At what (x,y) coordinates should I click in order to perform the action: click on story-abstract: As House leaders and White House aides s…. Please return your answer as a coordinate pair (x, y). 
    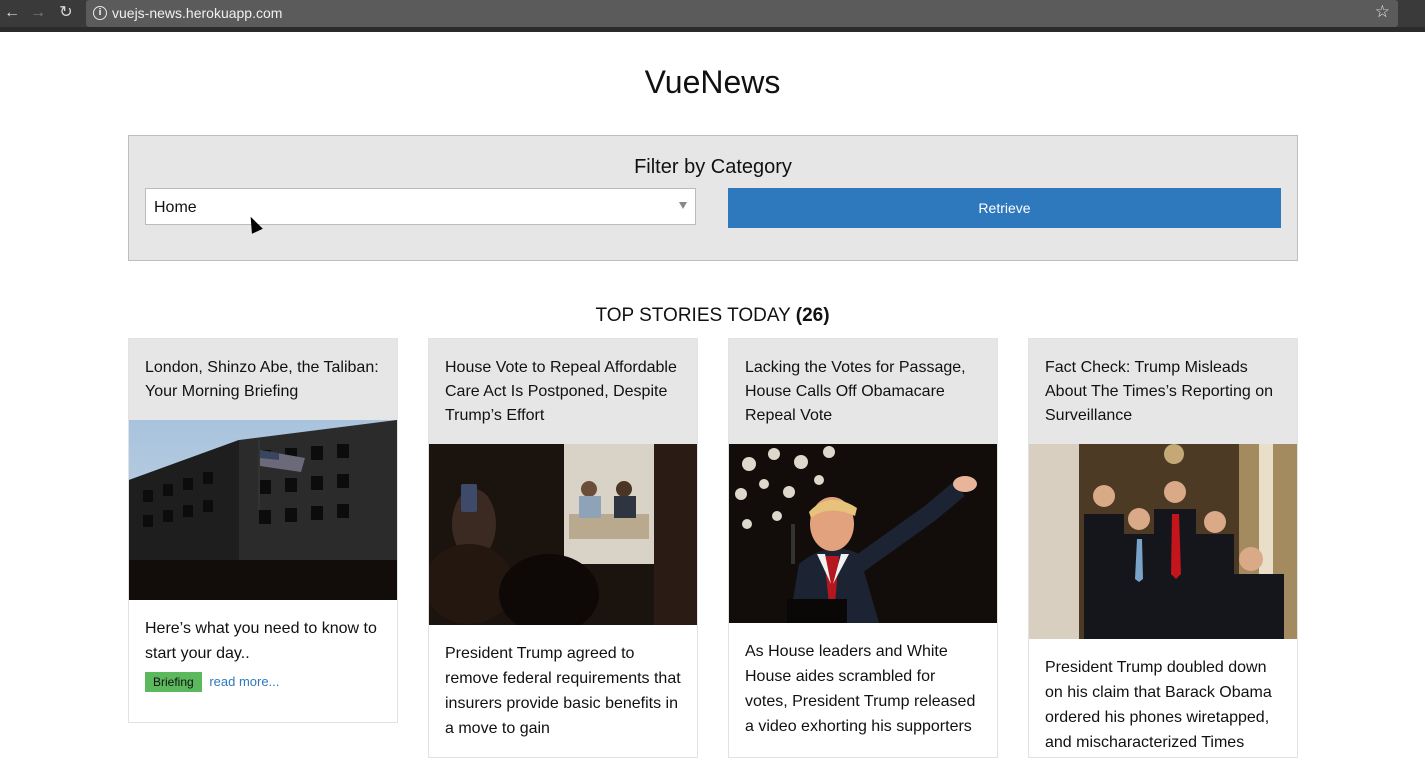
    Looking at the image, I should click on (860, 689).